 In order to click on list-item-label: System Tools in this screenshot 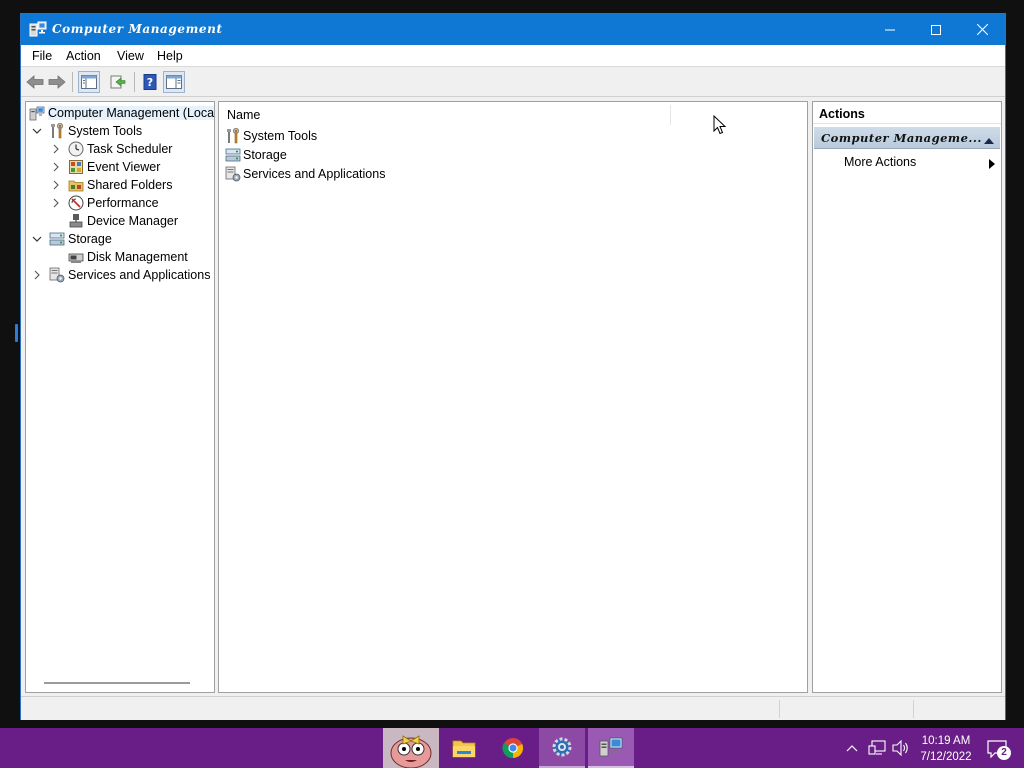, I will do `click(280, 136)`.